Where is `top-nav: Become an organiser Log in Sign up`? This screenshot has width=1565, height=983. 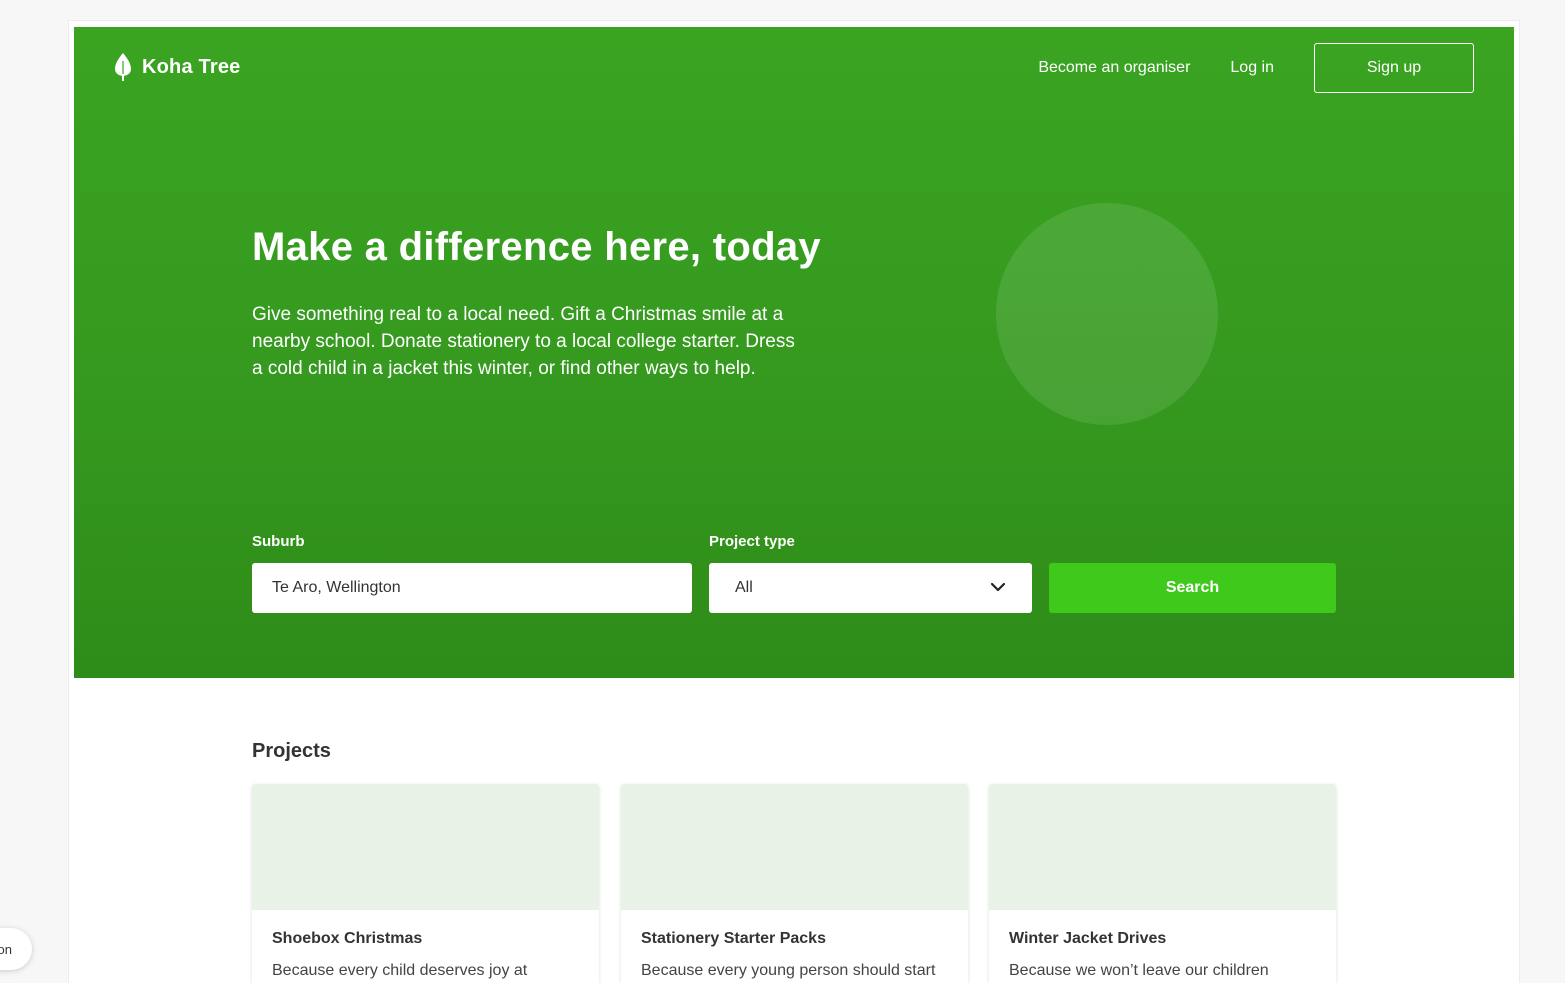
top-nav: Become an organiser Log in Sign up is located at coordinates (1256, 68).